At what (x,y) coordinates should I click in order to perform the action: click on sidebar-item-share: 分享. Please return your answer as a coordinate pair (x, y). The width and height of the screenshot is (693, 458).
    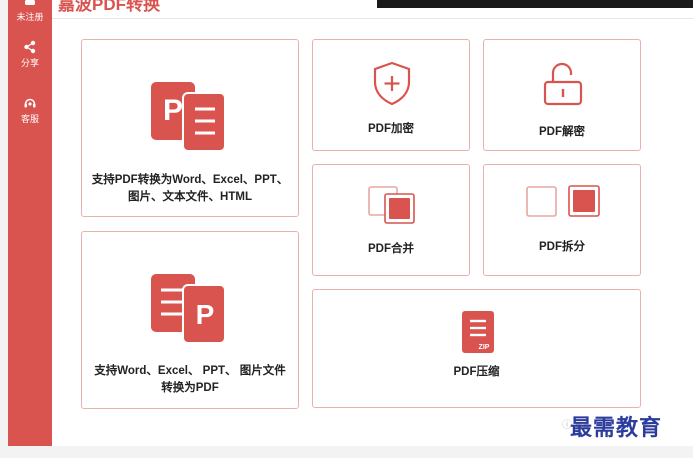
    Looking at the image, I should click on (30, 54).